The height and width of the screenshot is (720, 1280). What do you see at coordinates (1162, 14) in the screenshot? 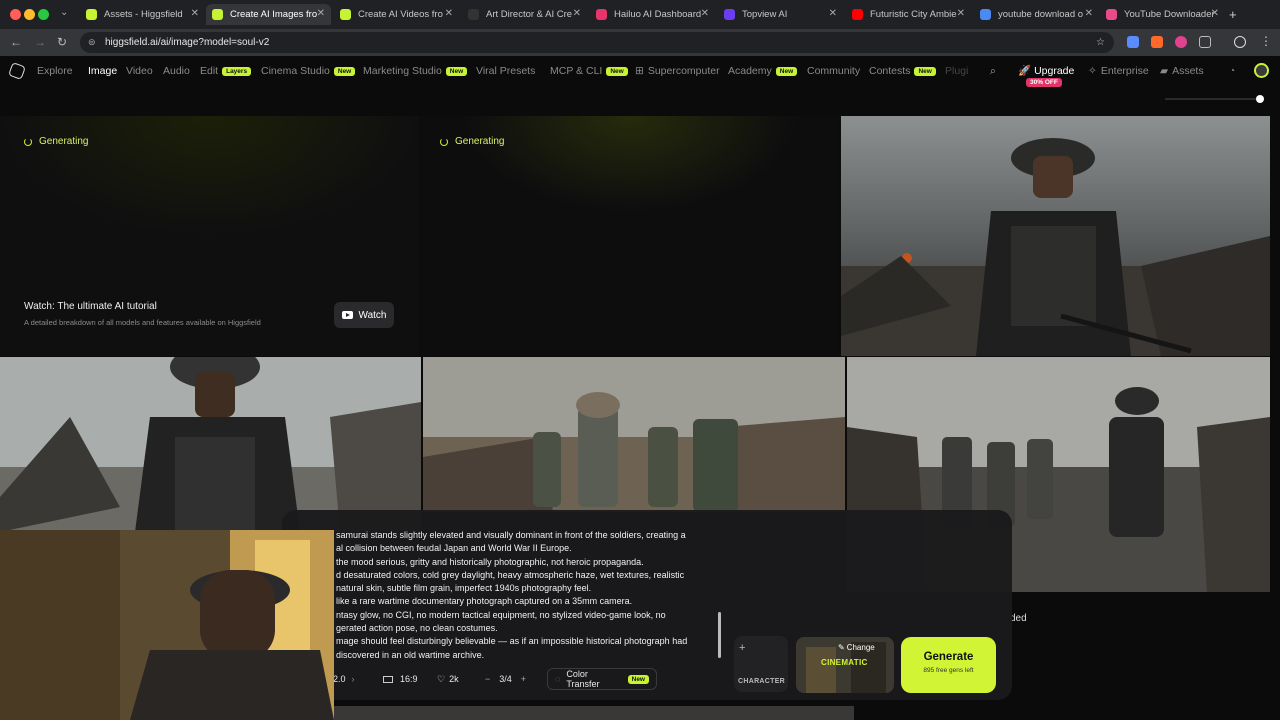
I see `browser-tab: YouTube Downloader ✕` at bounding box center [1162, 14].